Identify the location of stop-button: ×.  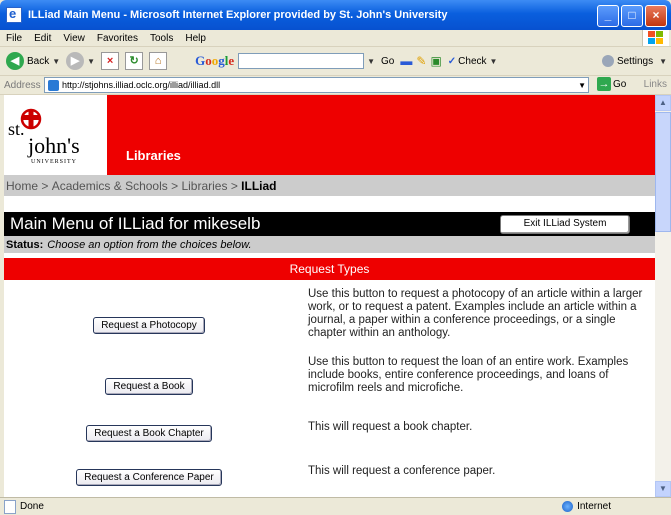
(110, 61).